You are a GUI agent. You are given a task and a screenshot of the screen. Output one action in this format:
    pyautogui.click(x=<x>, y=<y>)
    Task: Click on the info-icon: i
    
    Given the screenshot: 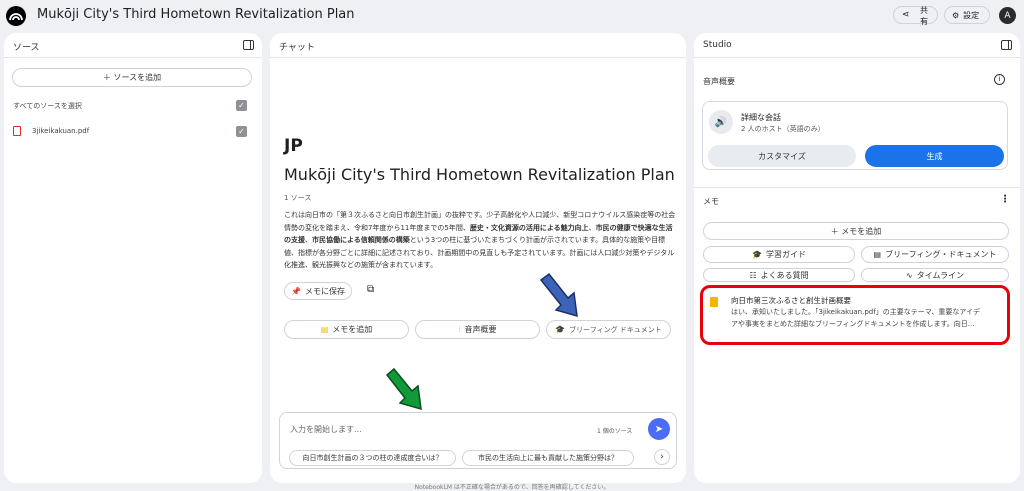 What is the action you would take?
    pyautogui.click(x=999, y=79)
    